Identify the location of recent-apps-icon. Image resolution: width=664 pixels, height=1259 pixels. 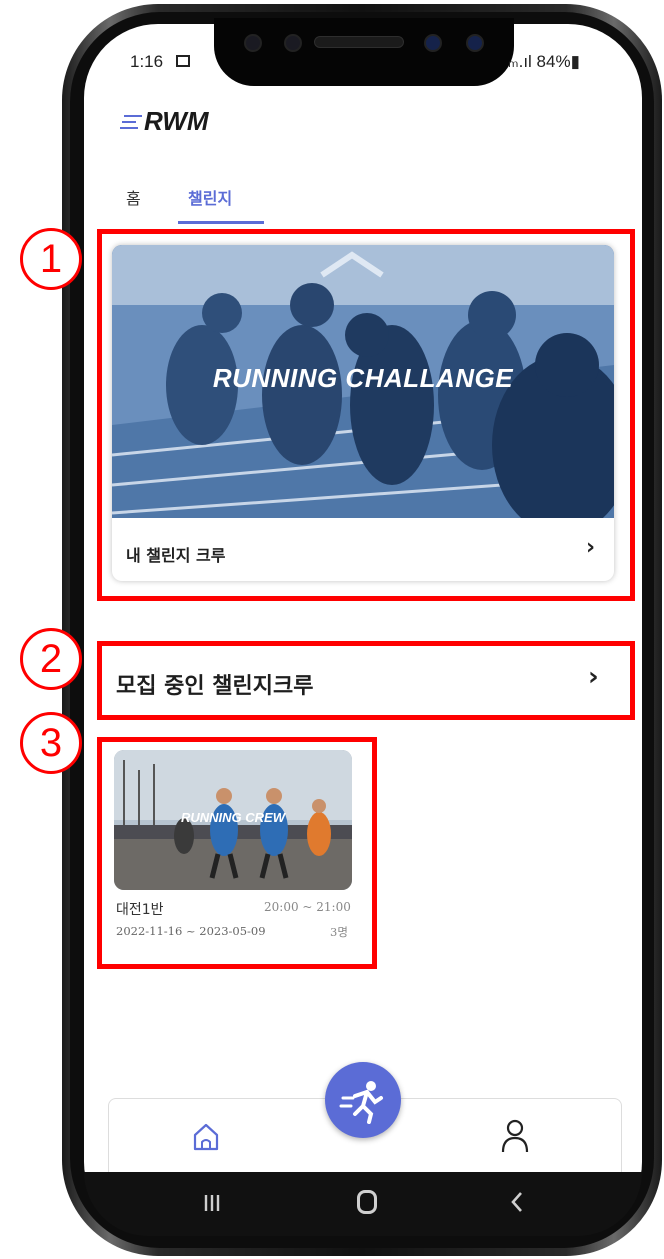
(212, 1203).